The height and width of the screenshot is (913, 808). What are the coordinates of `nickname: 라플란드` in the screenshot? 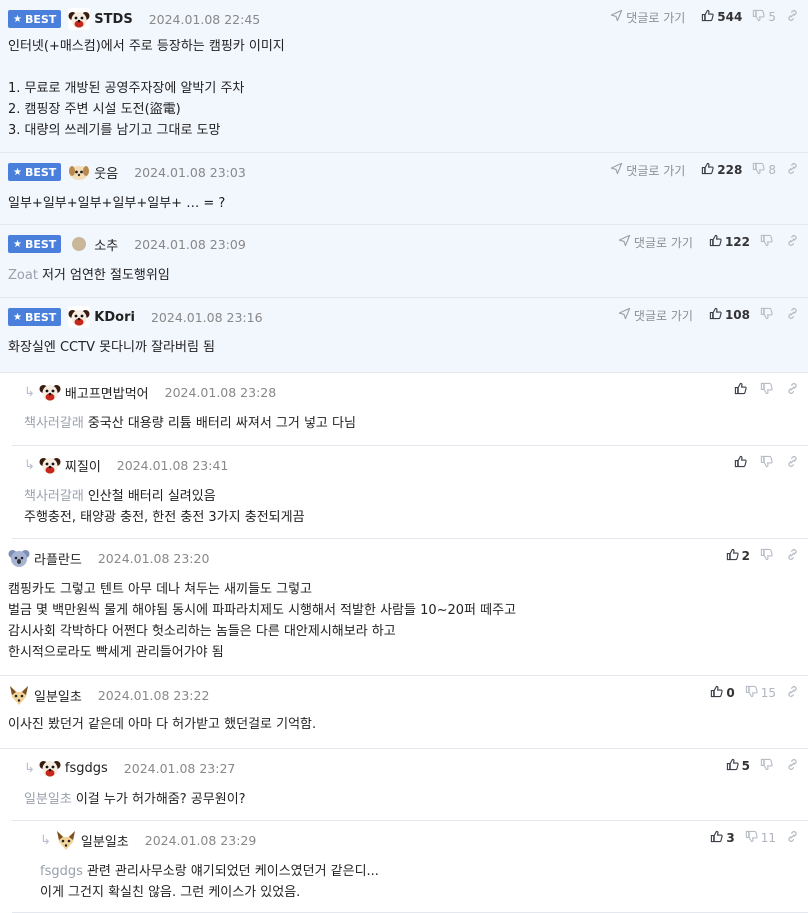 It's located at (58, 558).